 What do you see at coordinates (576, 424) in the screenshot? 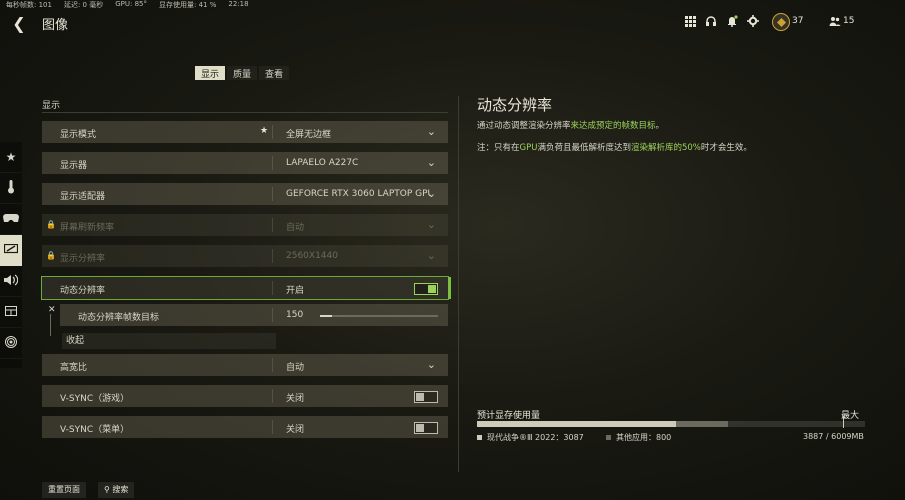
I see `vram-game-fill` at bounding box center [576, 424].